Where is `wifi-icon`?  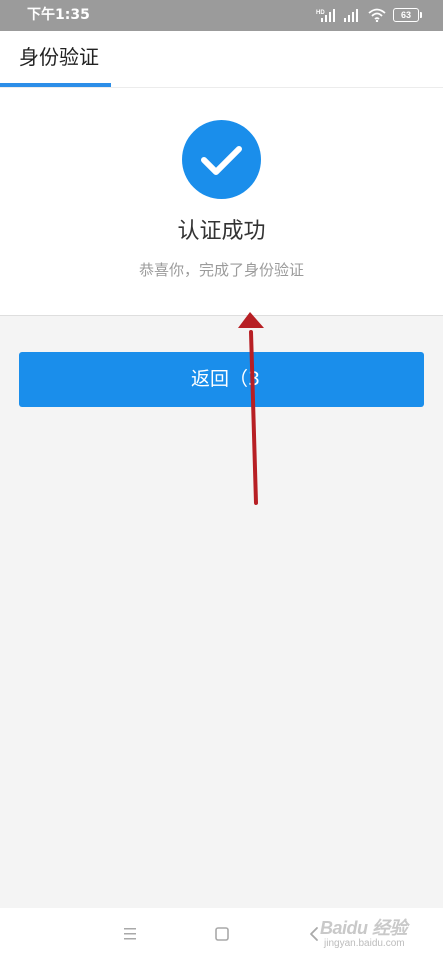
wifi-icon is located at coordinates (377, 15).